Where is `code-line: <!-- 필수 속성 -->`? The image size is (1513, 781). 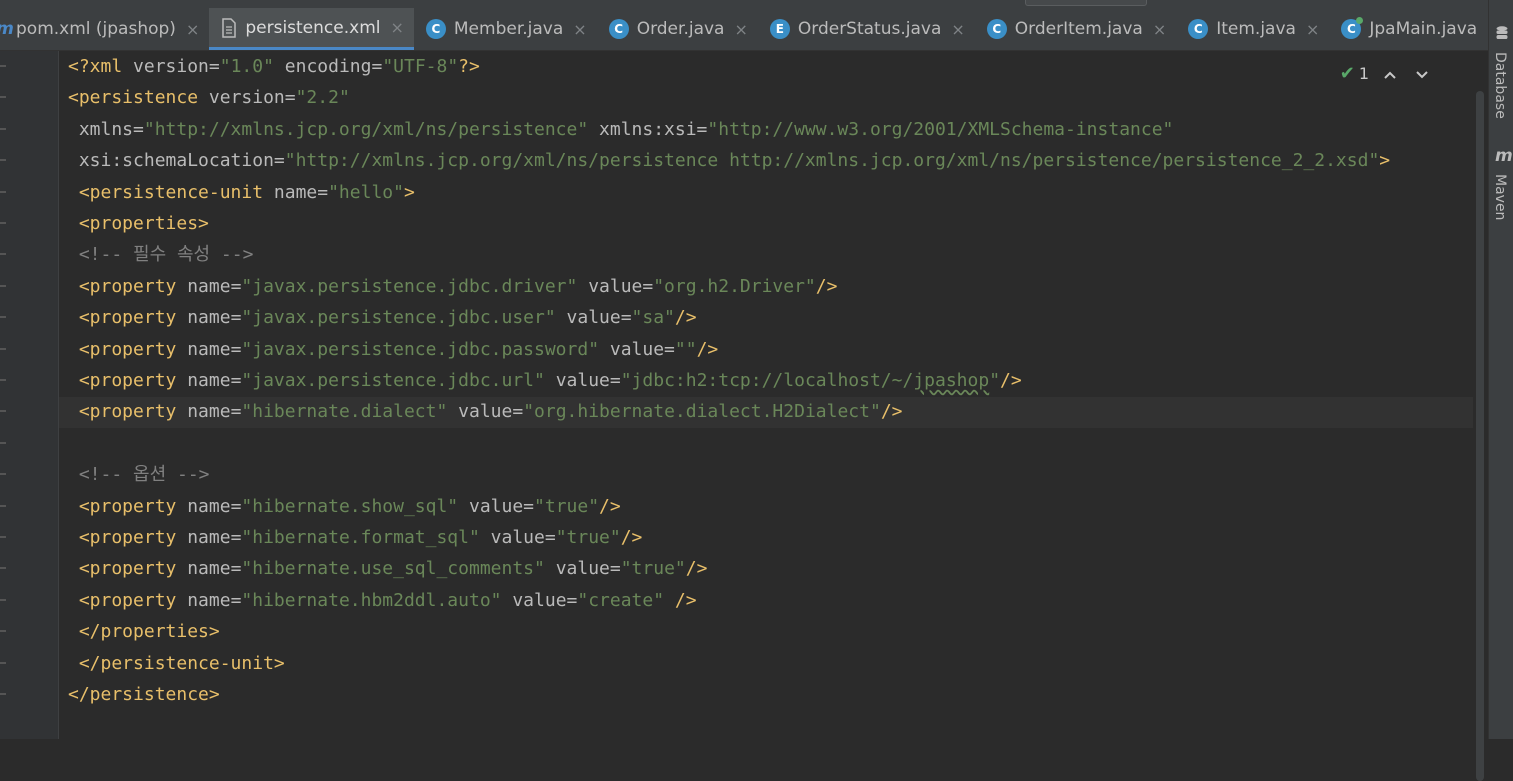 code-line: <!-- 필수 속성 --> is located at coordinates (161, 254).